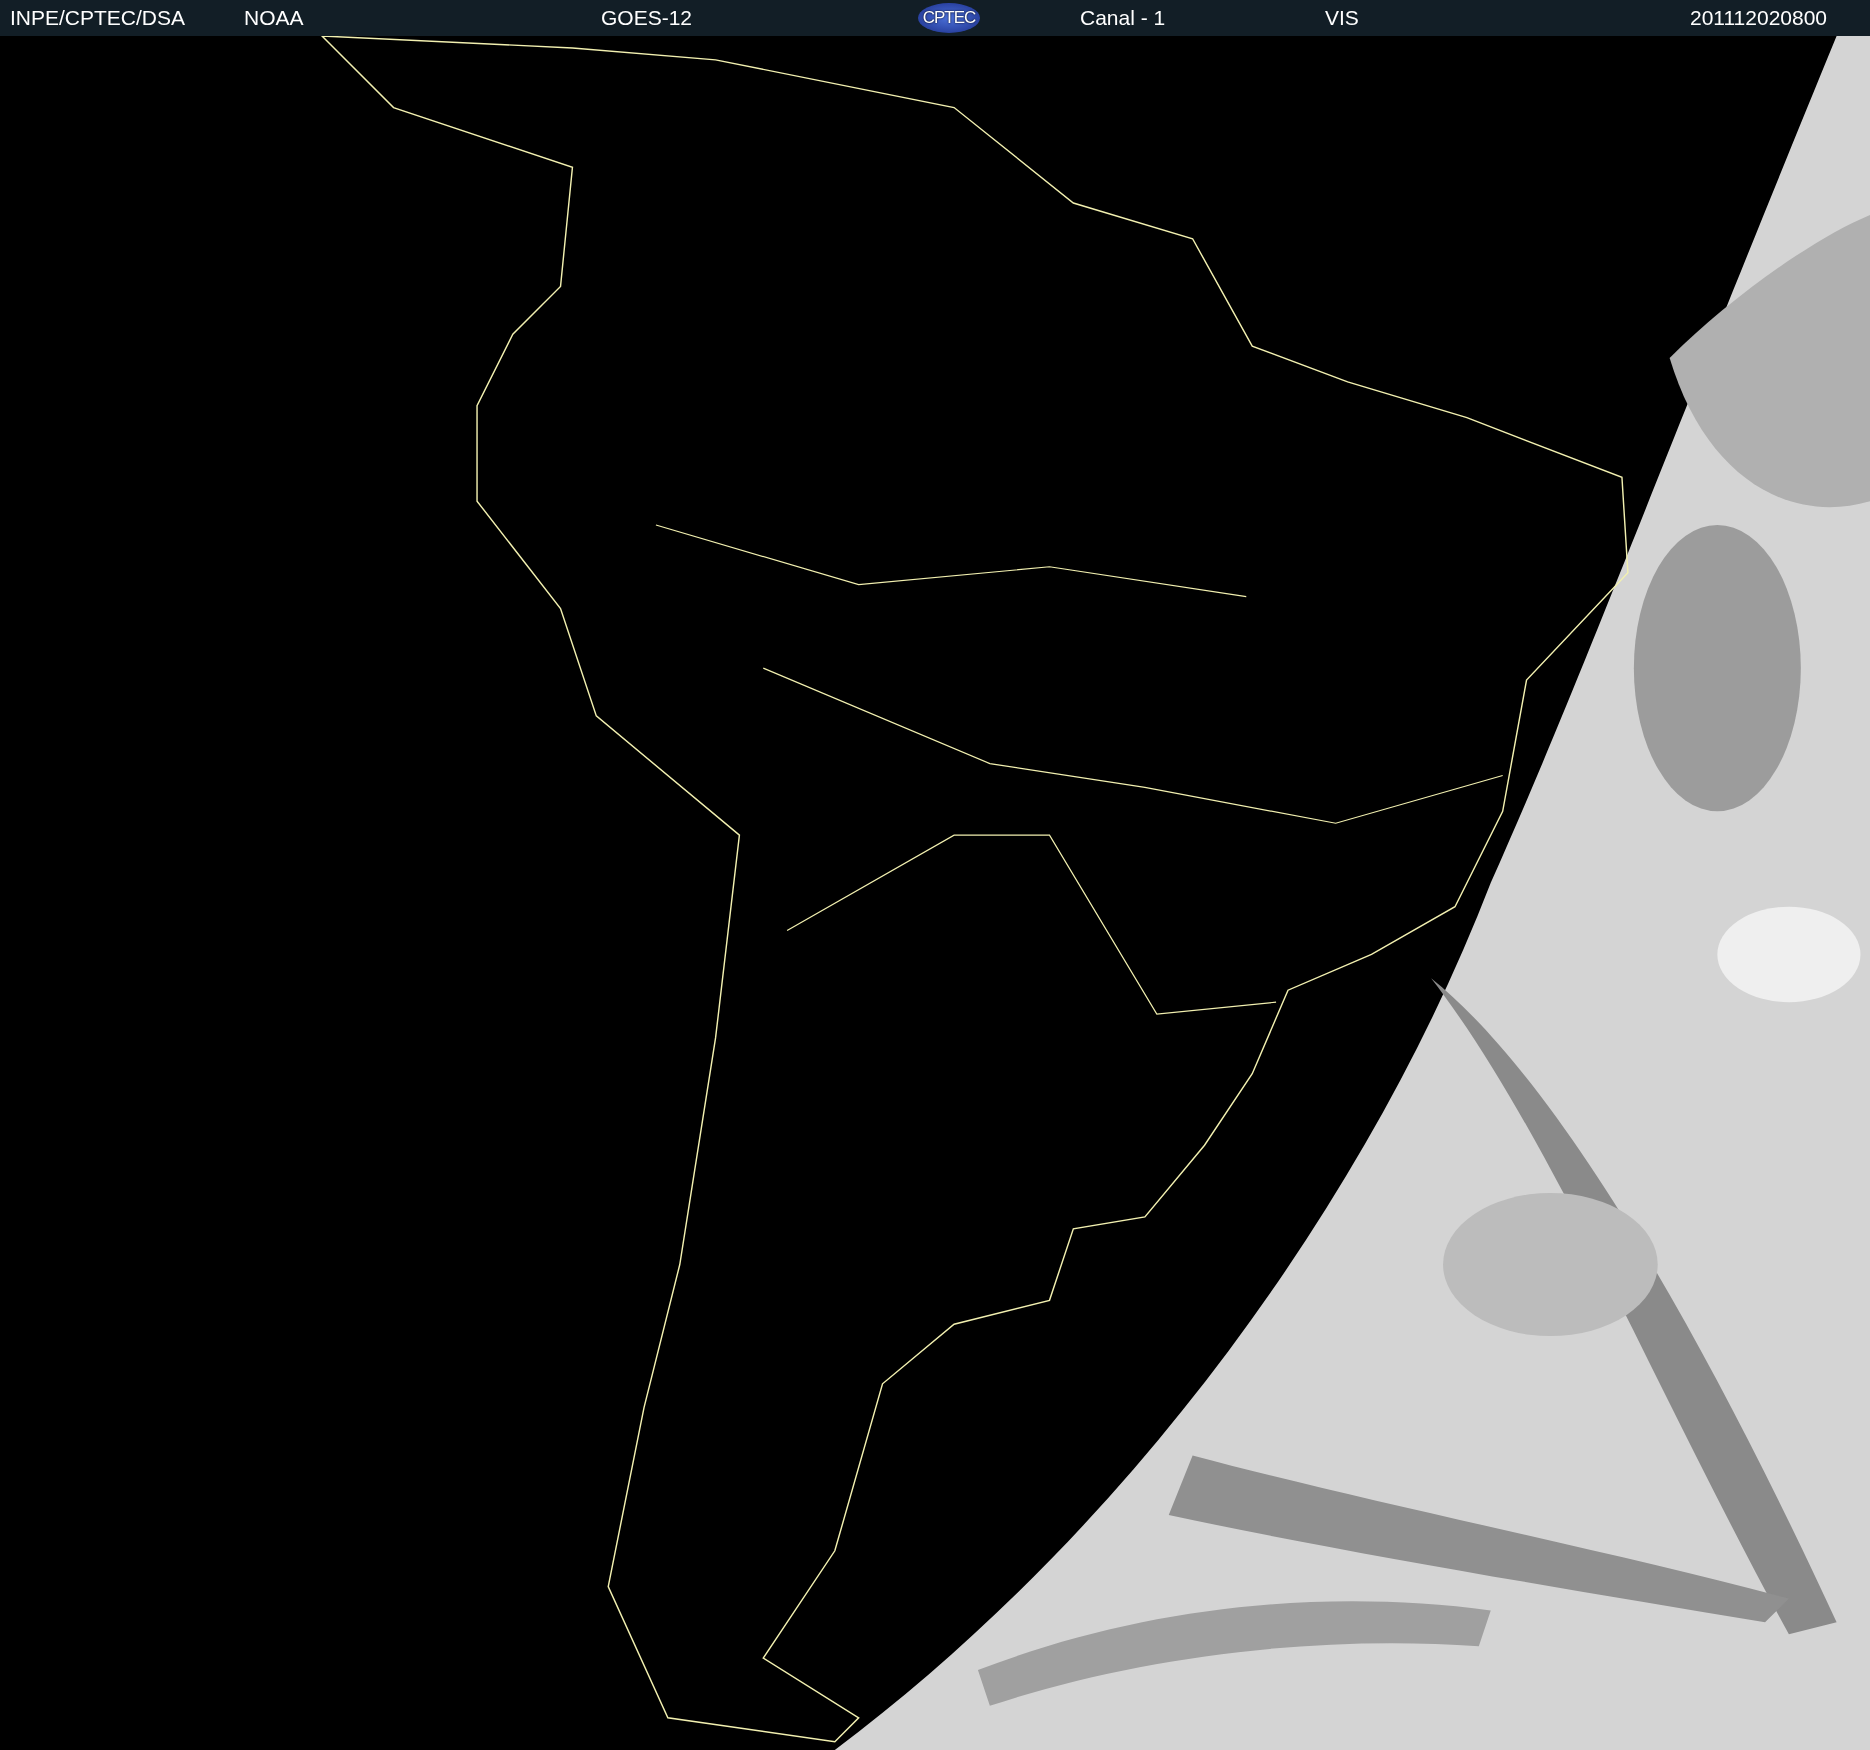 The width and height of the screenshot is (1870, 1750). I want to click on channel-label: Canal - 1, so click(1123, 17).